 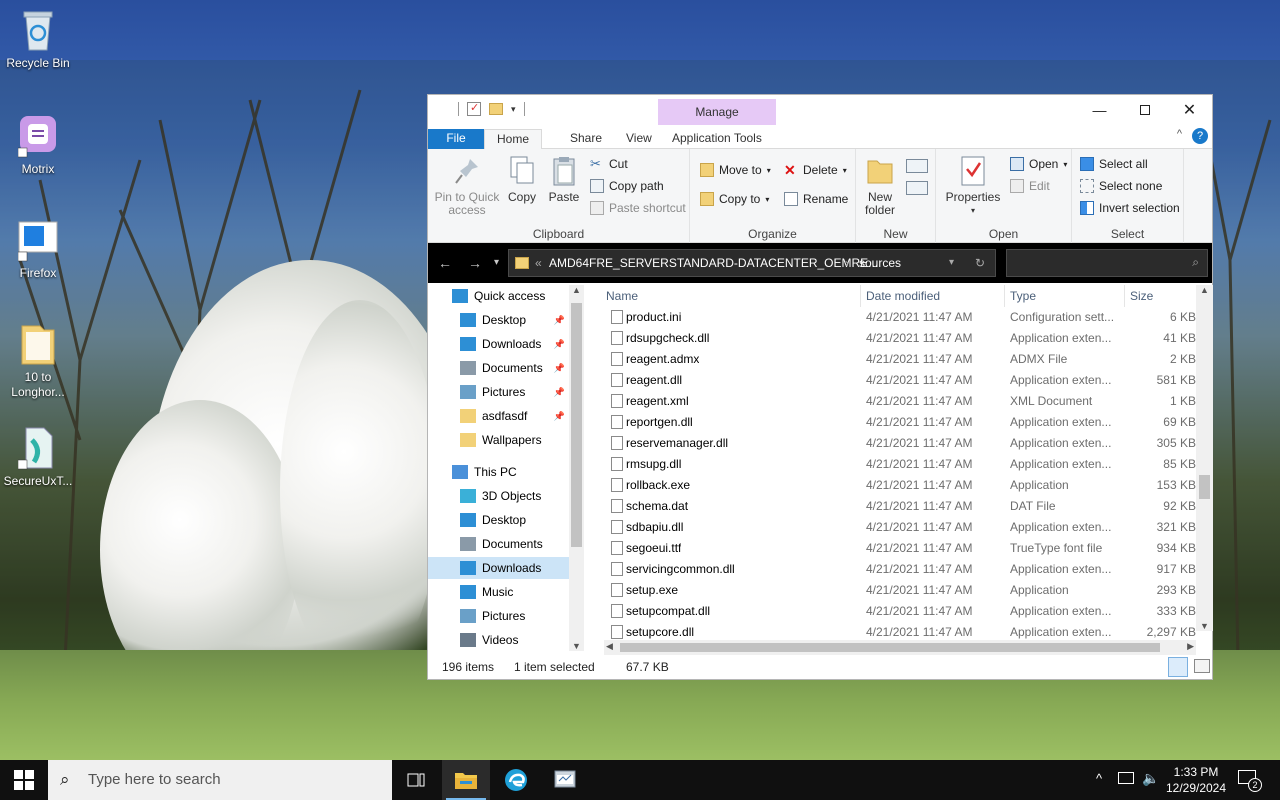 What do you see at coordinates (1141, 296) in the screenshot?
I see `column-header-size: Size` at bounding box center [1141, 296].